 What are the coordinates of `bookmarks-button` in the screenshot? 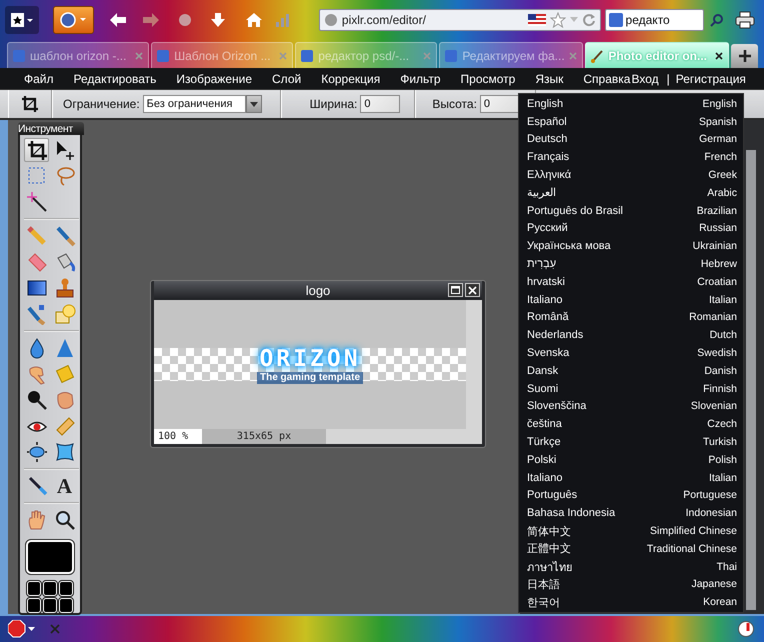 It's located at (22, 20).